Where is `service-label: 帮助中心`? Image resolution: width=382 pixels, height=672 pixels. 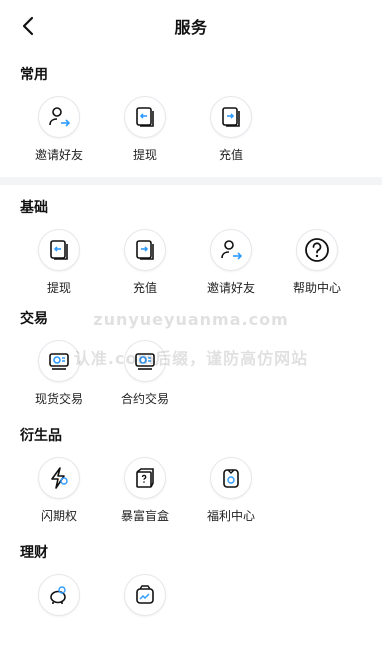
service-label: 帮助中心 is located at coordinates (316, 288).